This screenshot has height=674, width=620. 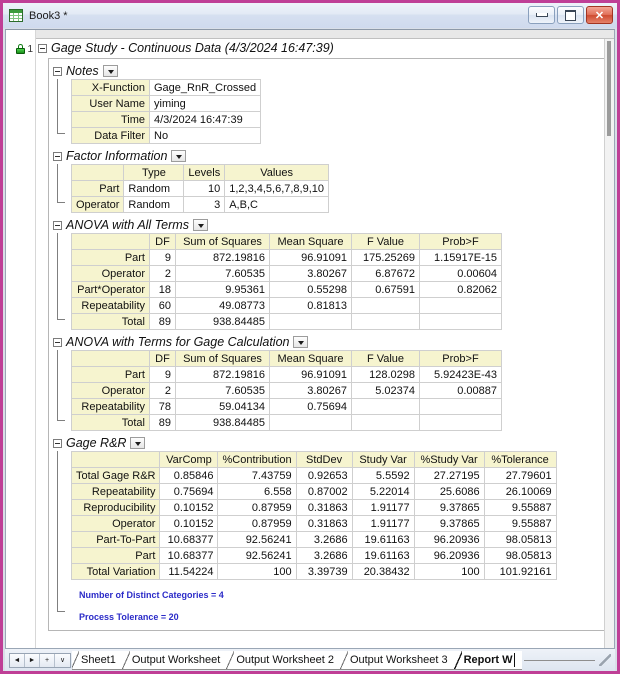 What do you see at coordinates (460, 390) in the screenshot?
I see `anova2-p-1: 0.00887` at bounding box center [460, 390].